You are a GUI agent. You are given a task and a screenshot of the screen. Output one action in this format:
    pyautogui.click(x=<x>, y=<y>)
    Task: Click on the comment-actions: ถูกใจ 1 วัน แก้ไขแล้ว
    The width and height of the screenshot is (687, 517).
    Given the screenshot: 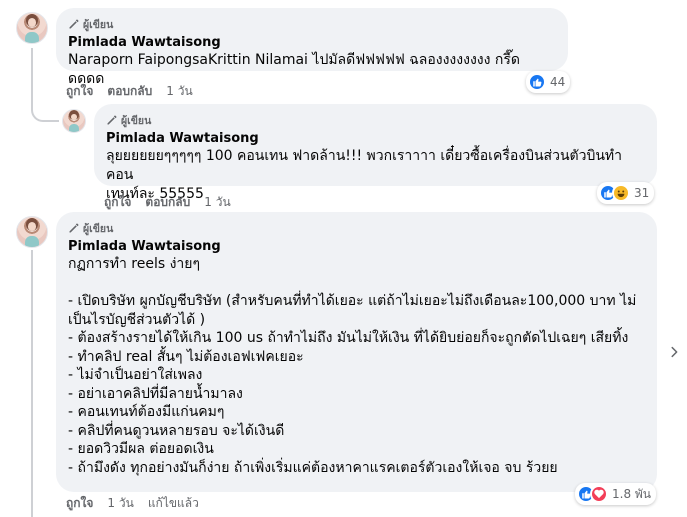 What is the action you would take?
    pyautogui.click(x=132, y=503)
    